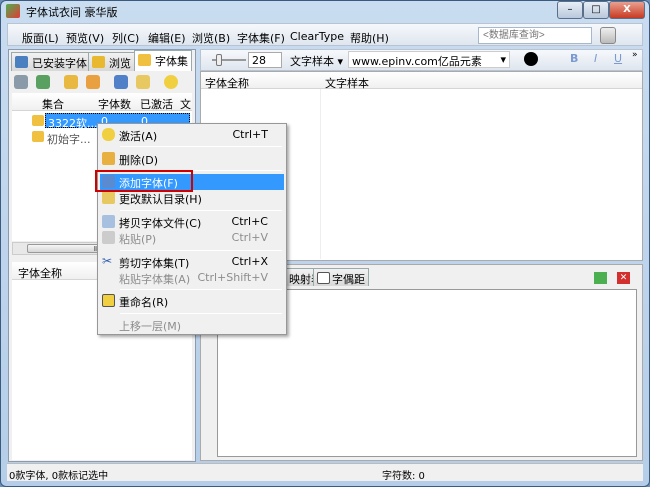 Image resolution: width=650 pixels, height=487 pixels. What do you see at coordinates (43, 82) in the screenshot?
I see `refresh-icon` at bounding box center [43, 82].